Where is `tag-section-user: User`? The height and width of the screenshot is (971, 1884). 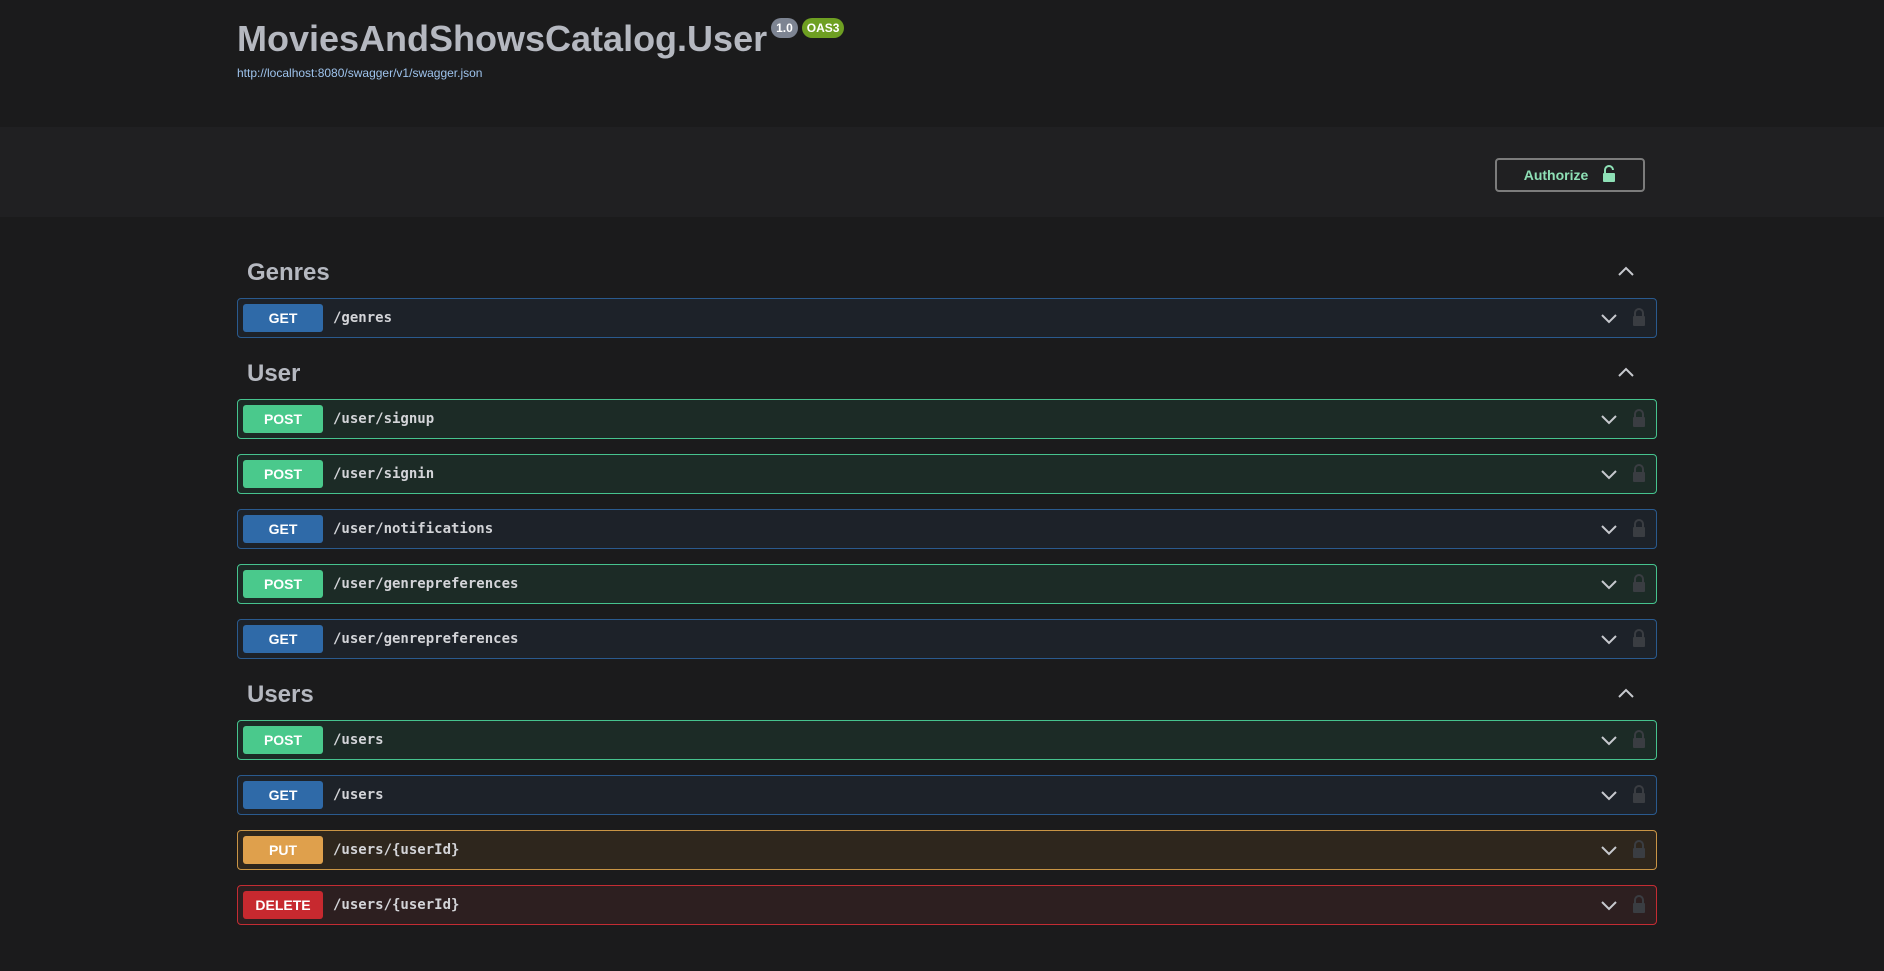 tag-section-user: User is located at coordinates (947, 376).